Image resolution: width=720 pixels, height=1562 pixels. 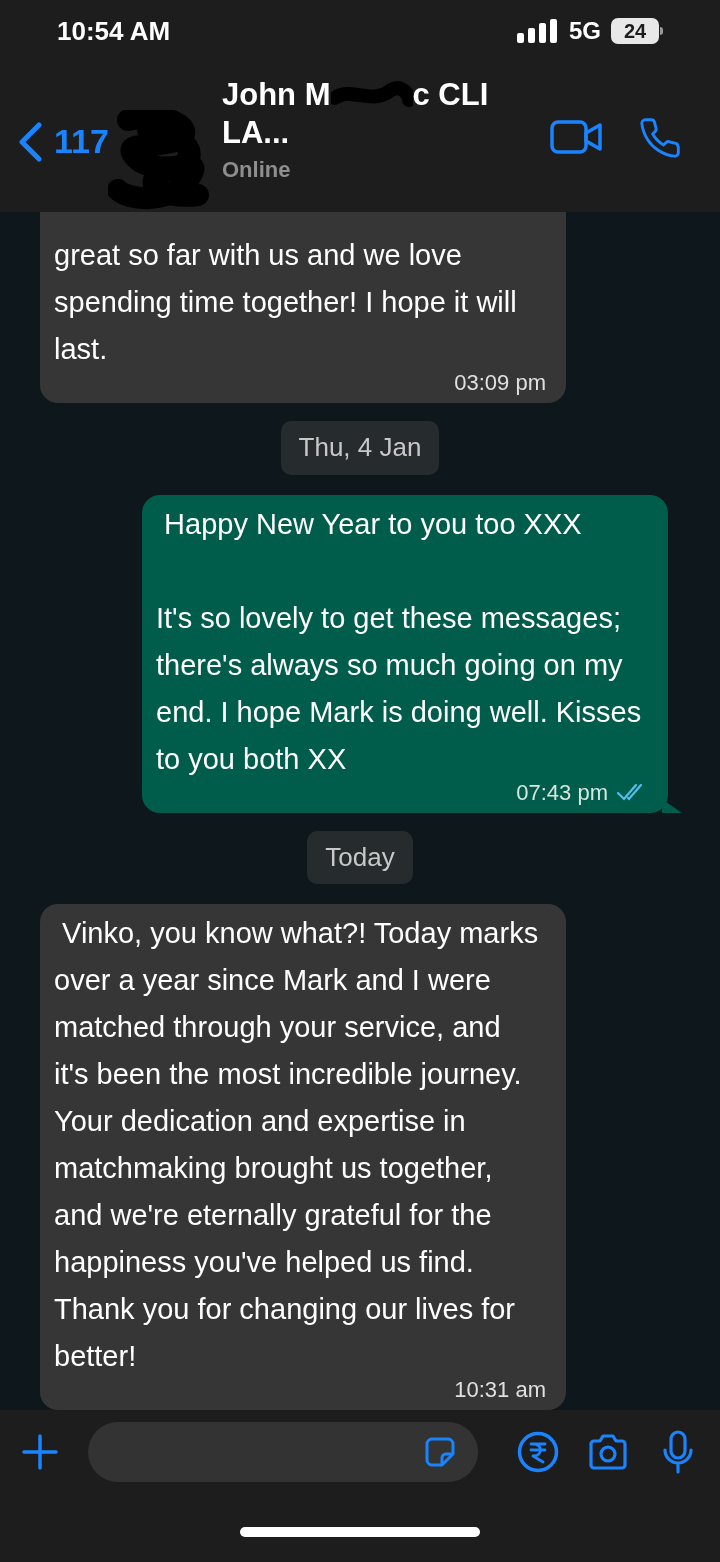 I want to click on date-chip: Today, so click(x=360, y=857).